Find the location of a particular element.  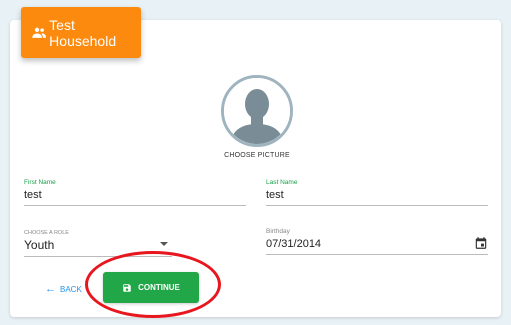

birthday-field: Birthday 07/31/2014 is located at coordinates (377, 241).